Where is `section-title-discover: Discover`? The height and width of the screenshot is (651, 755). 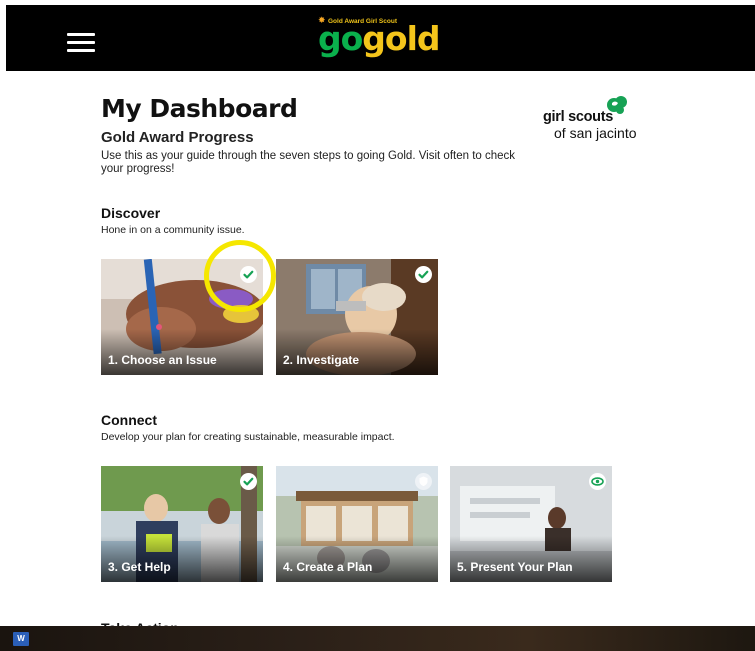
section-title-discover: Discover is located at coordinates (131, 213).